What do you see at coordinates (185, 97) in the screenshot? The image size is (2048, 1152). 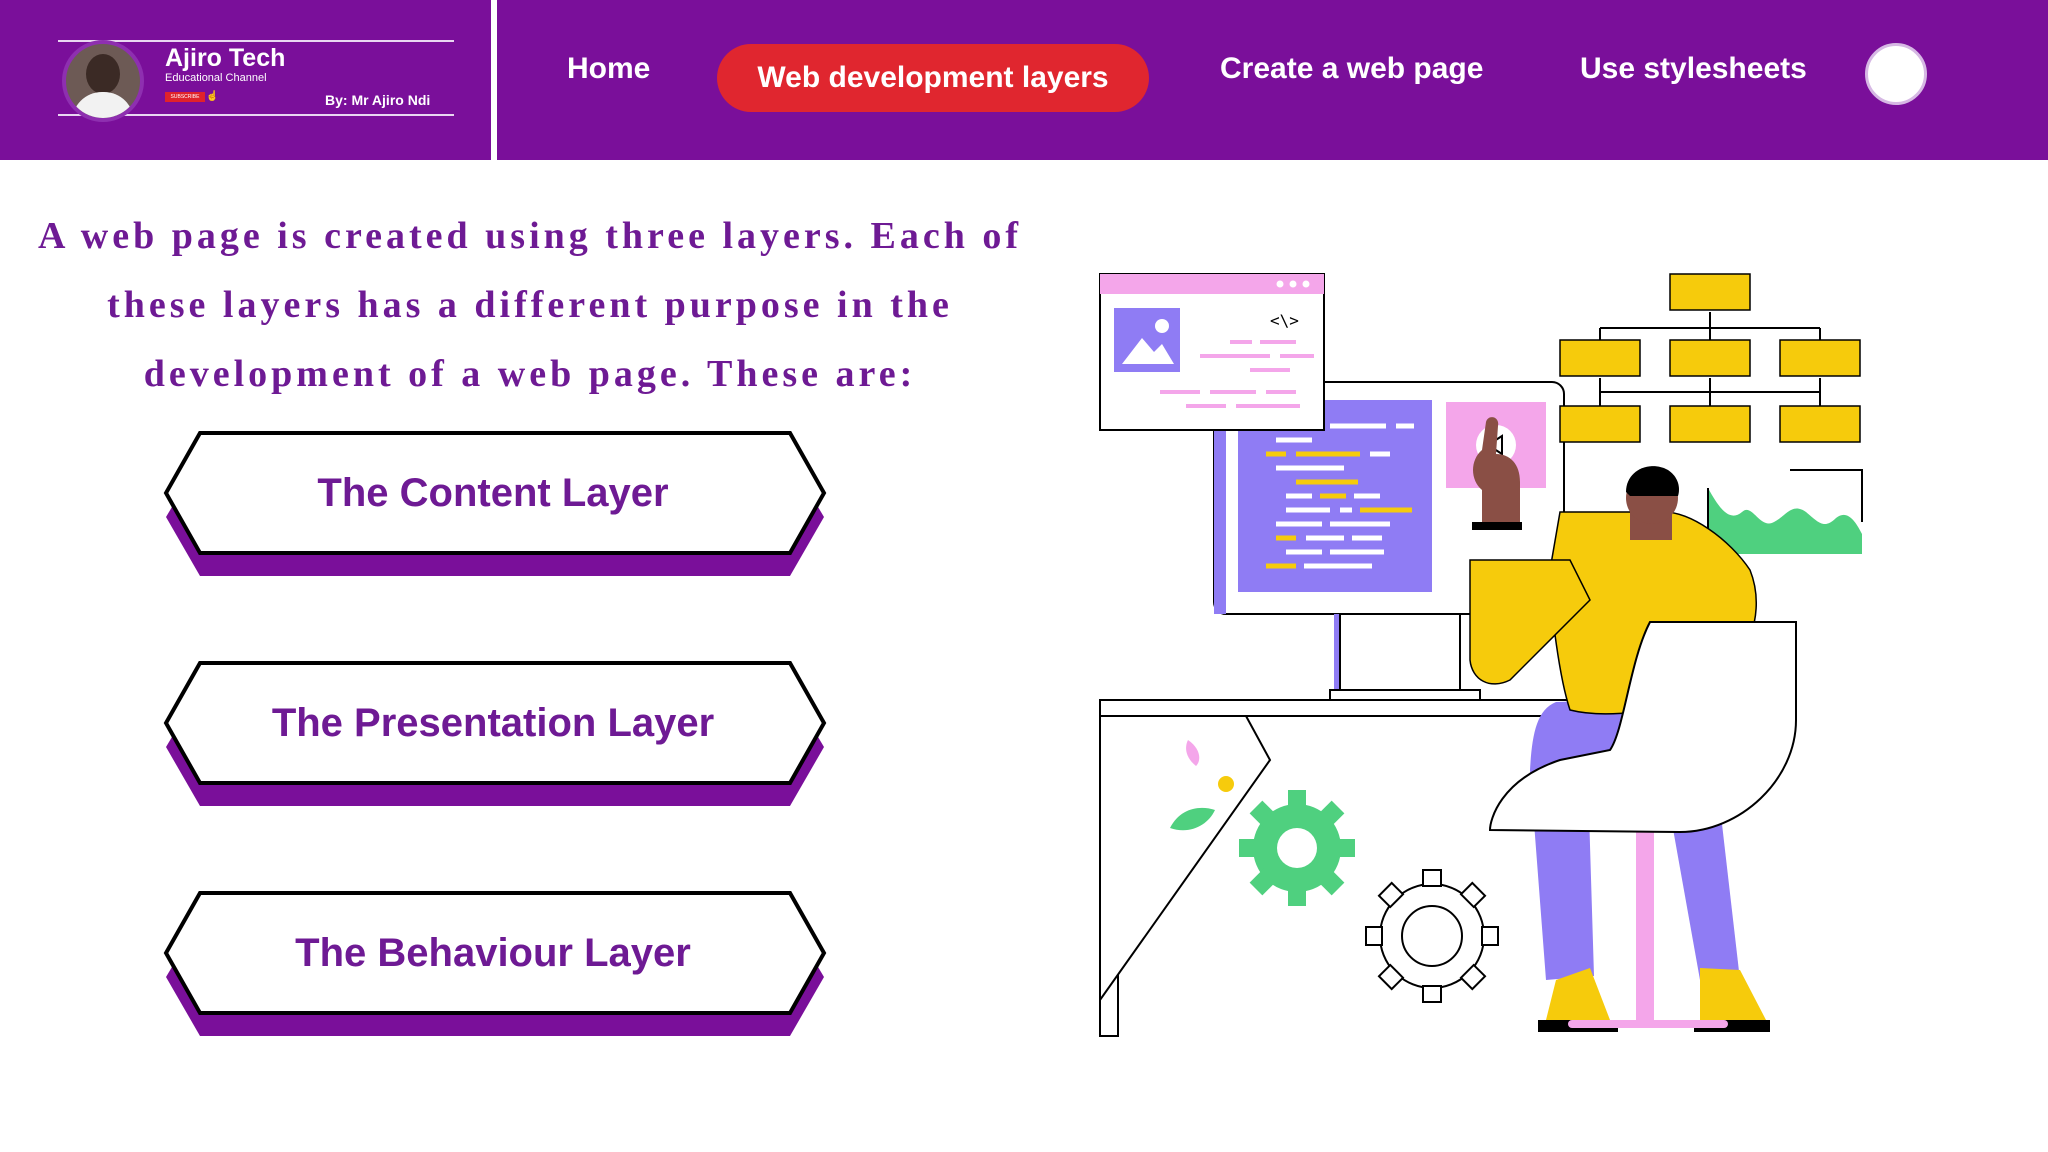 I see `subscribe-button: SUBSCRIBE` at bounding box center [185, 97].